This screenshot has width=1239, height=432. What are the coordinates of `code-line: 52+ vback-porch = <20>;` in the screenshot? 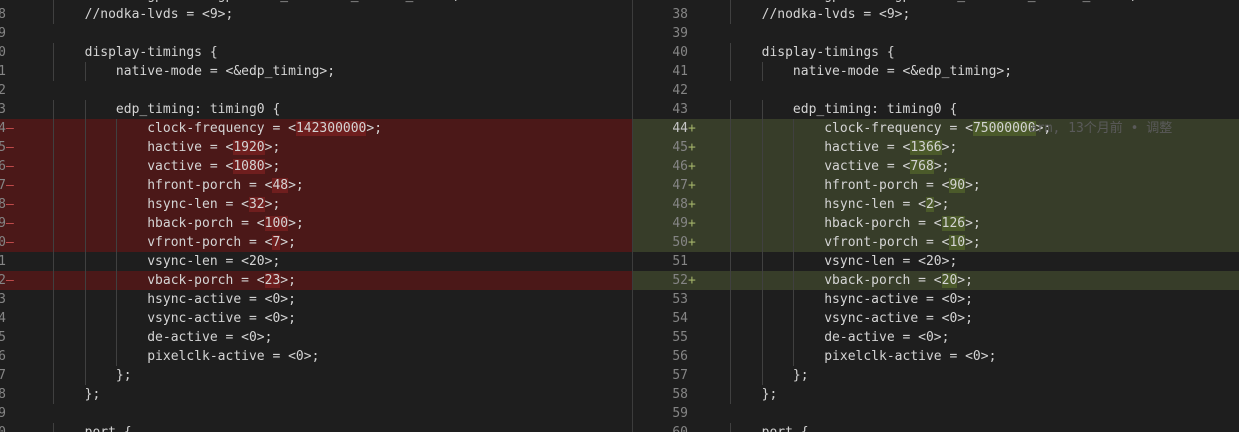 It's located at (936, 280).